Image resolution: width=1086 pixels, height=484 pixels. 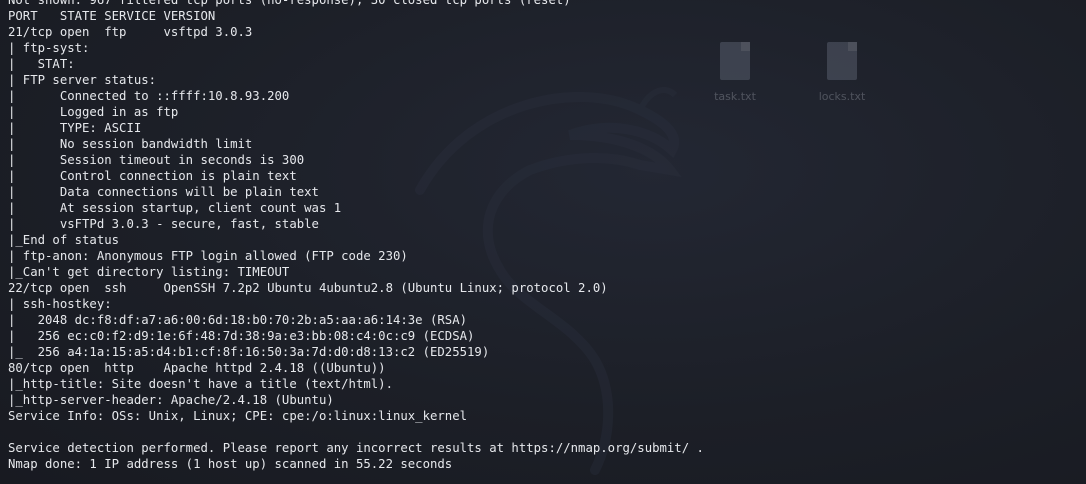 What do you see at coordinates (82, 80) in the screenshot?
I see `terminal-line: | FTP server status:` at bounding box center [82, 80].